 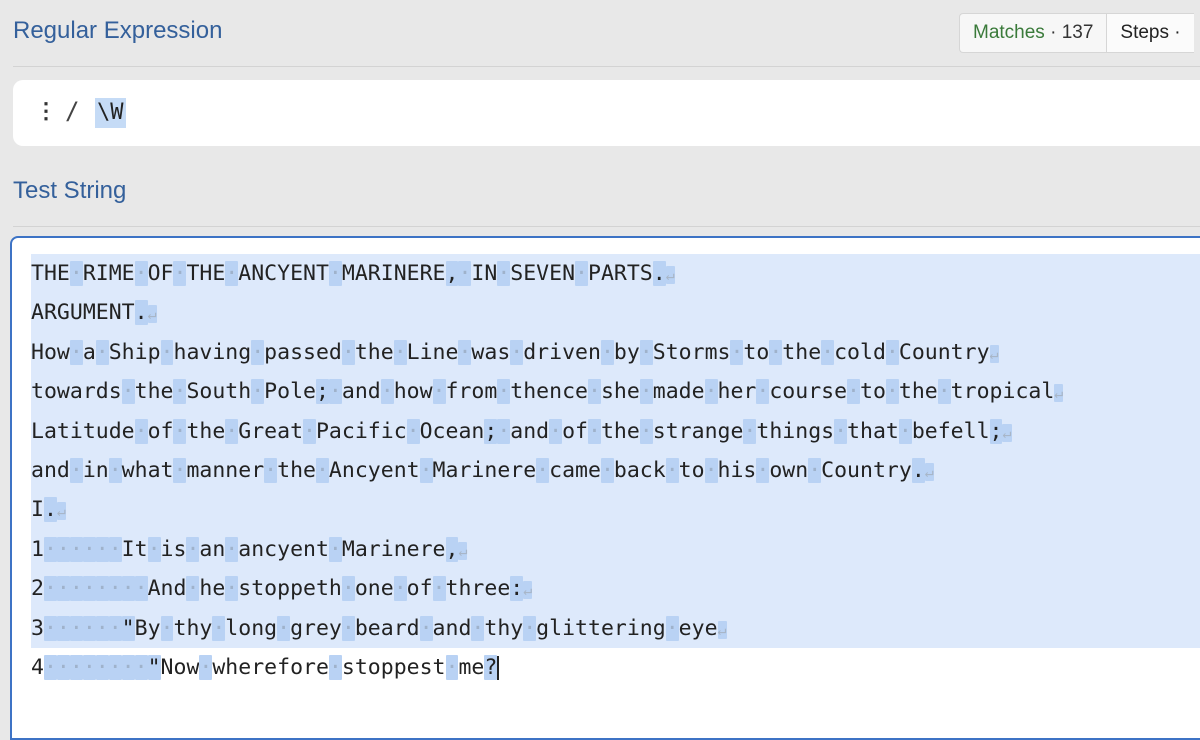 What do you see at coordinates (866, 431) in the screenshot?
I see `text-char: h` at bounding box center [866, 431].